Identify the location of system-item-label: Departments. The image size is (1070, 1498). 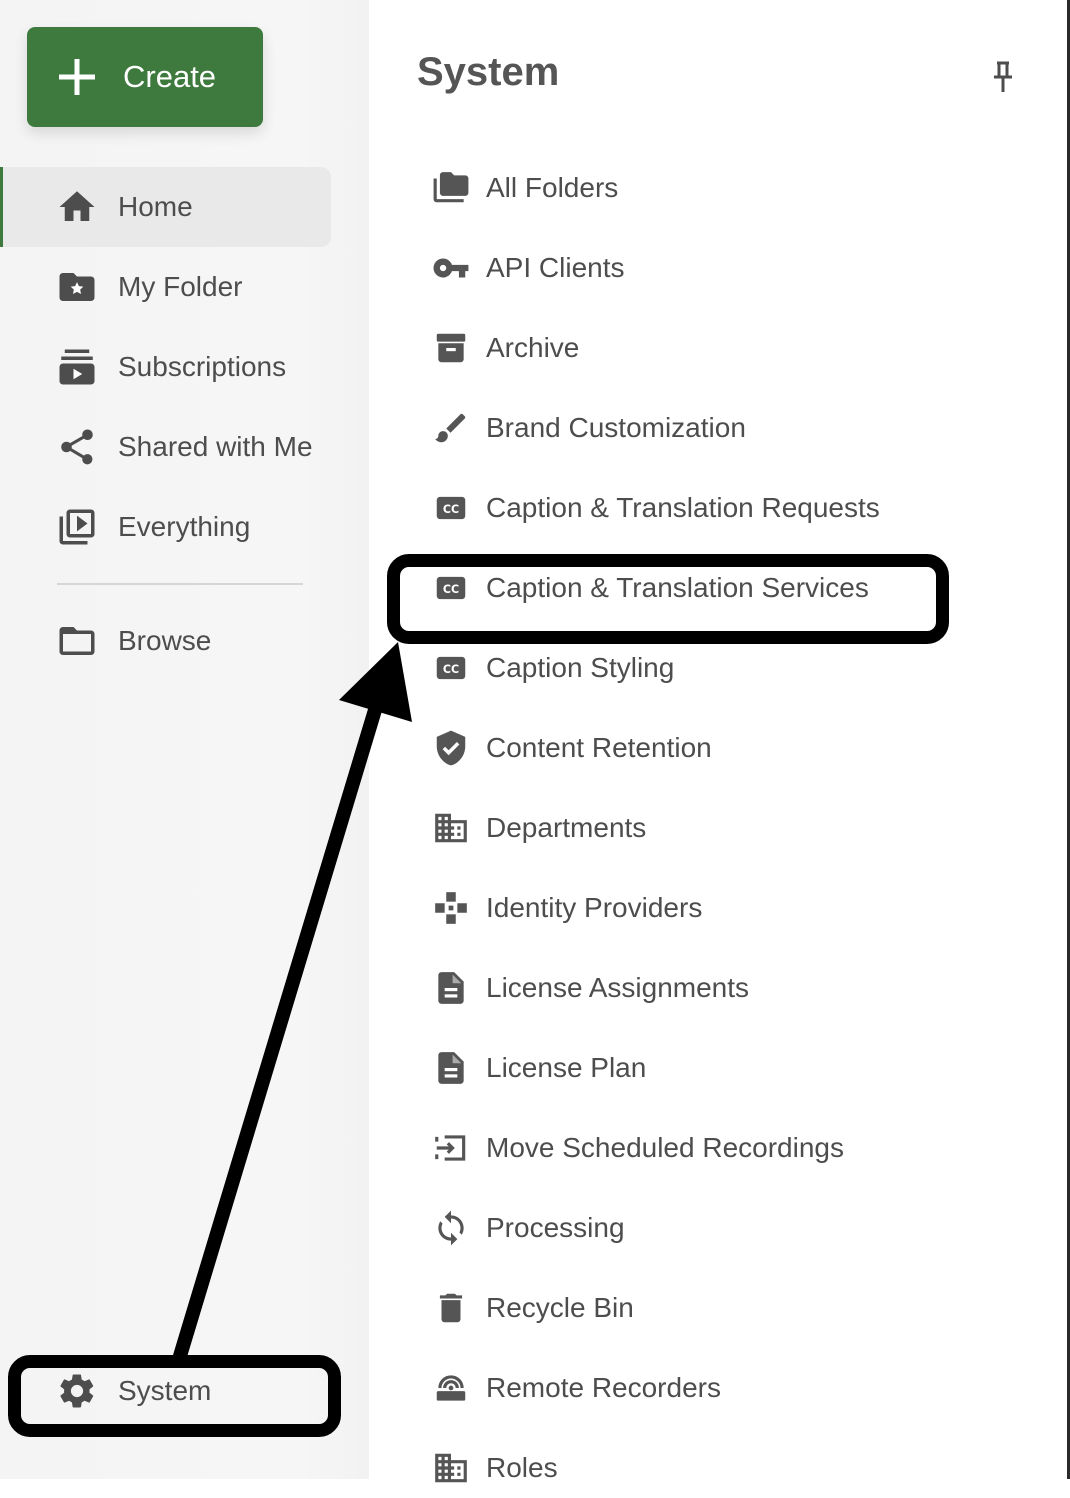
(566, 827).